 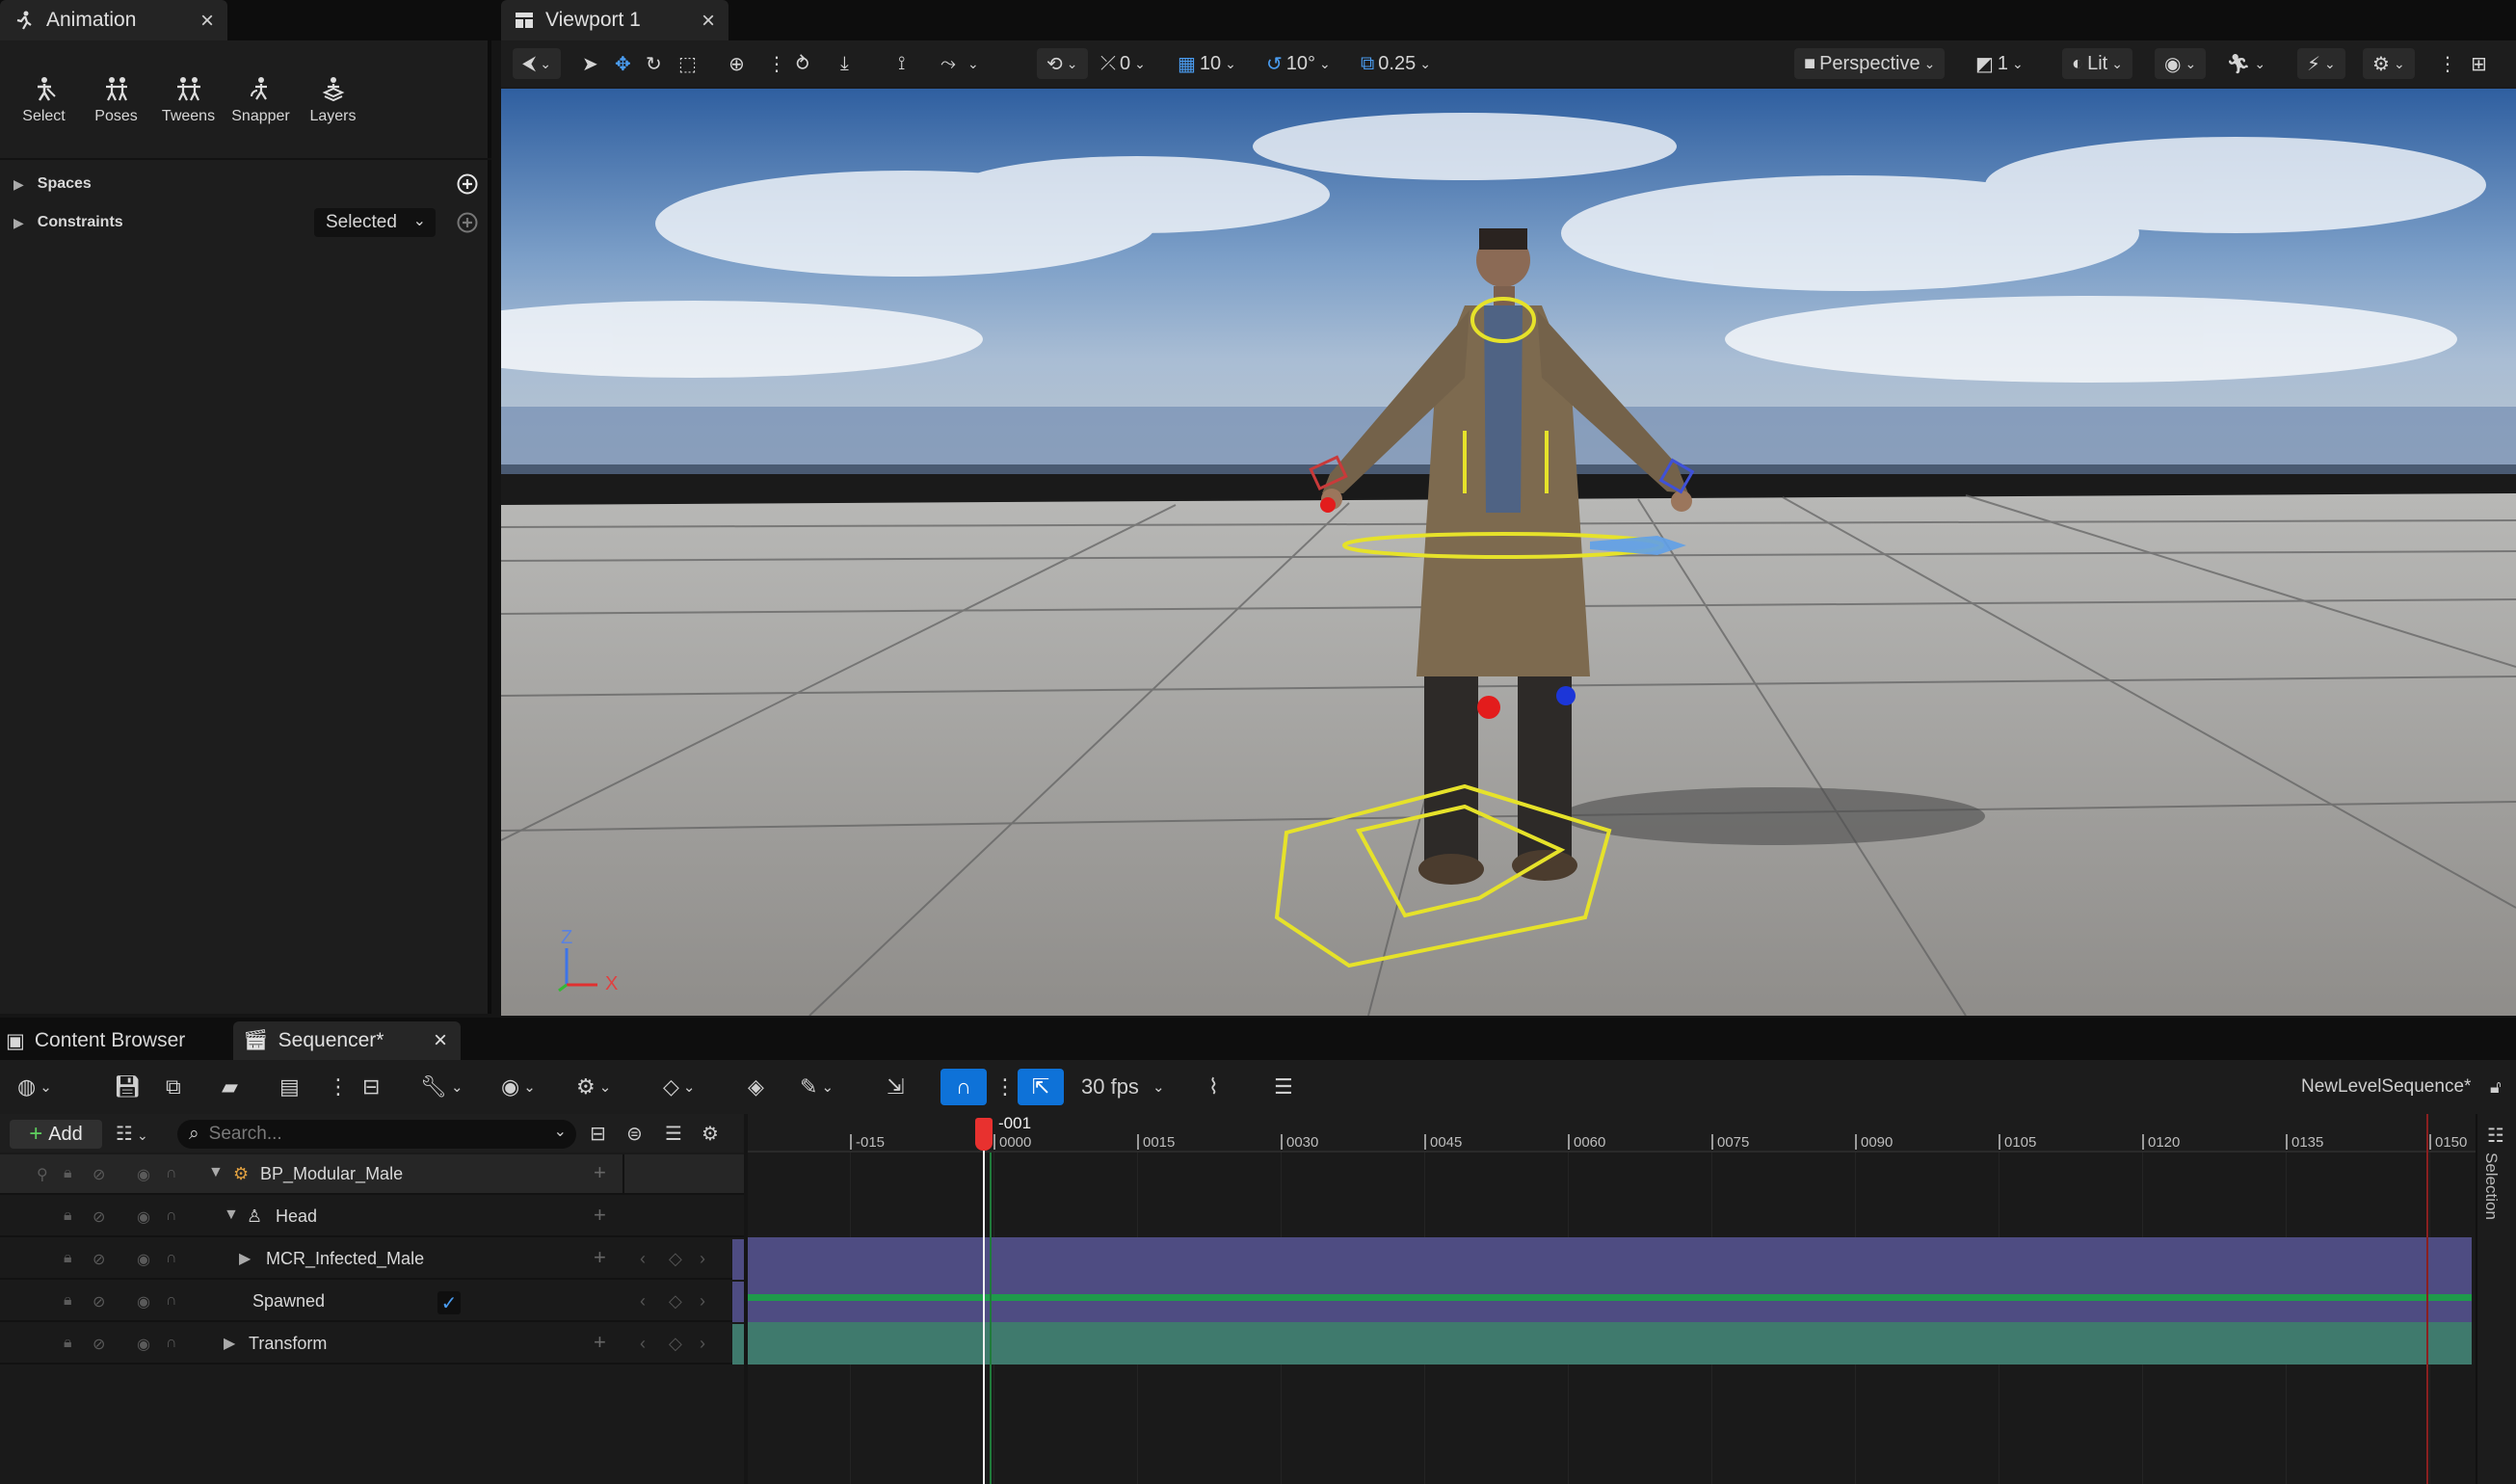 I want to click on edit-mode-dropdown: ✎ ⌄, so click(x=817, y=1087).